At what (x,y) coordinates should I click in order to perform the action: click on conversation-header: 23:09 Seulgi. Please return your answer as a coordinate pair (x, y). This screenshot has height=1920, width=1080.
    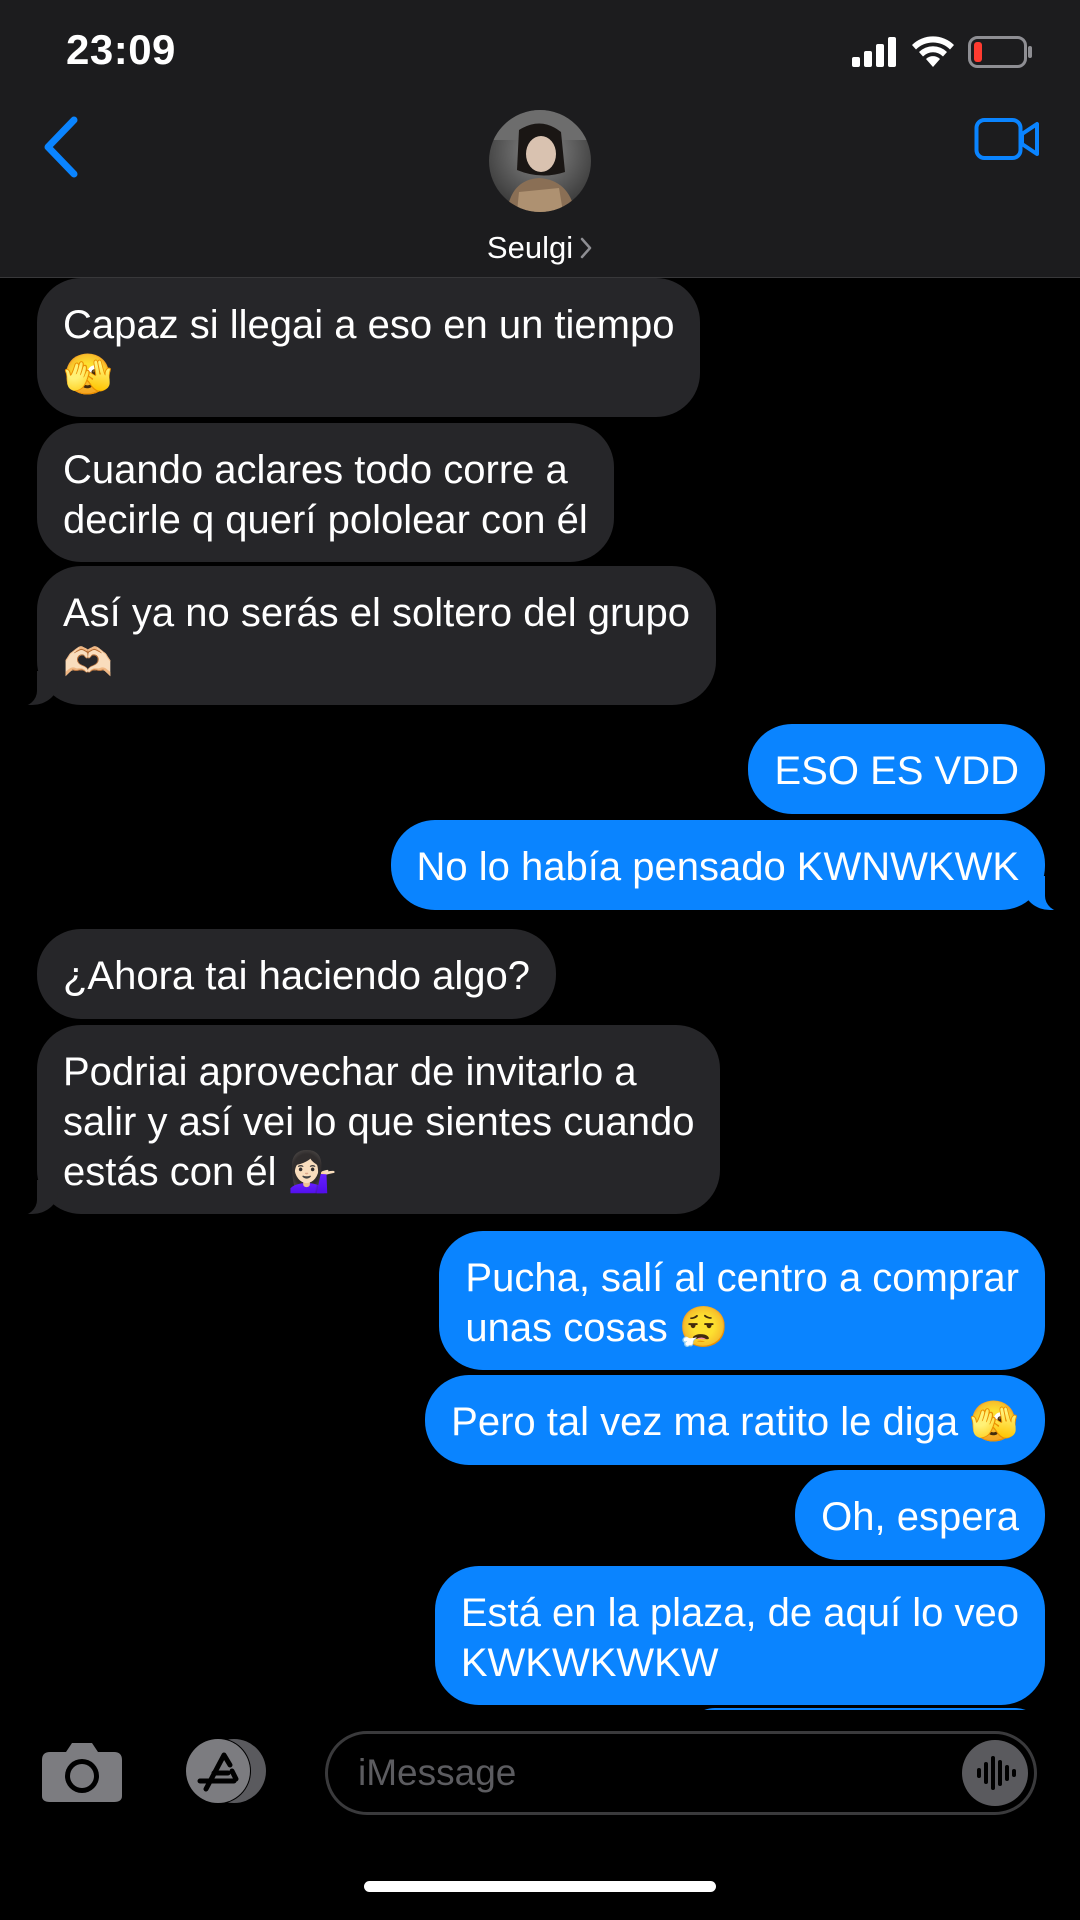
    Looking at the image, I should click on (540, 139).